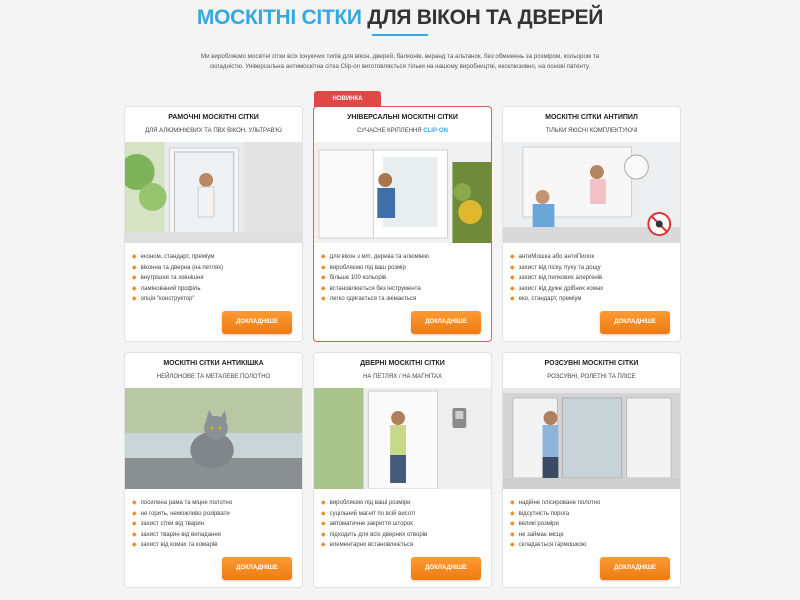 Image resolution: width=800 pixels, height=600 pixels. What do you see at coordinates (591, 131) in the screenshot?
I see `card-subtitle: ТІЛЬКИ ЯКІСНІ КОМПЛЕКТУЮЧІ` at bounding box center [591, 131].